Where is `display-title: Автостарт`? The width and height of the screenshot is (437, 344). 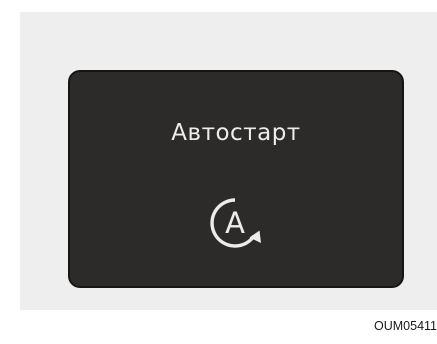 display-title: Автостарт is located at coordinates (236, 133).